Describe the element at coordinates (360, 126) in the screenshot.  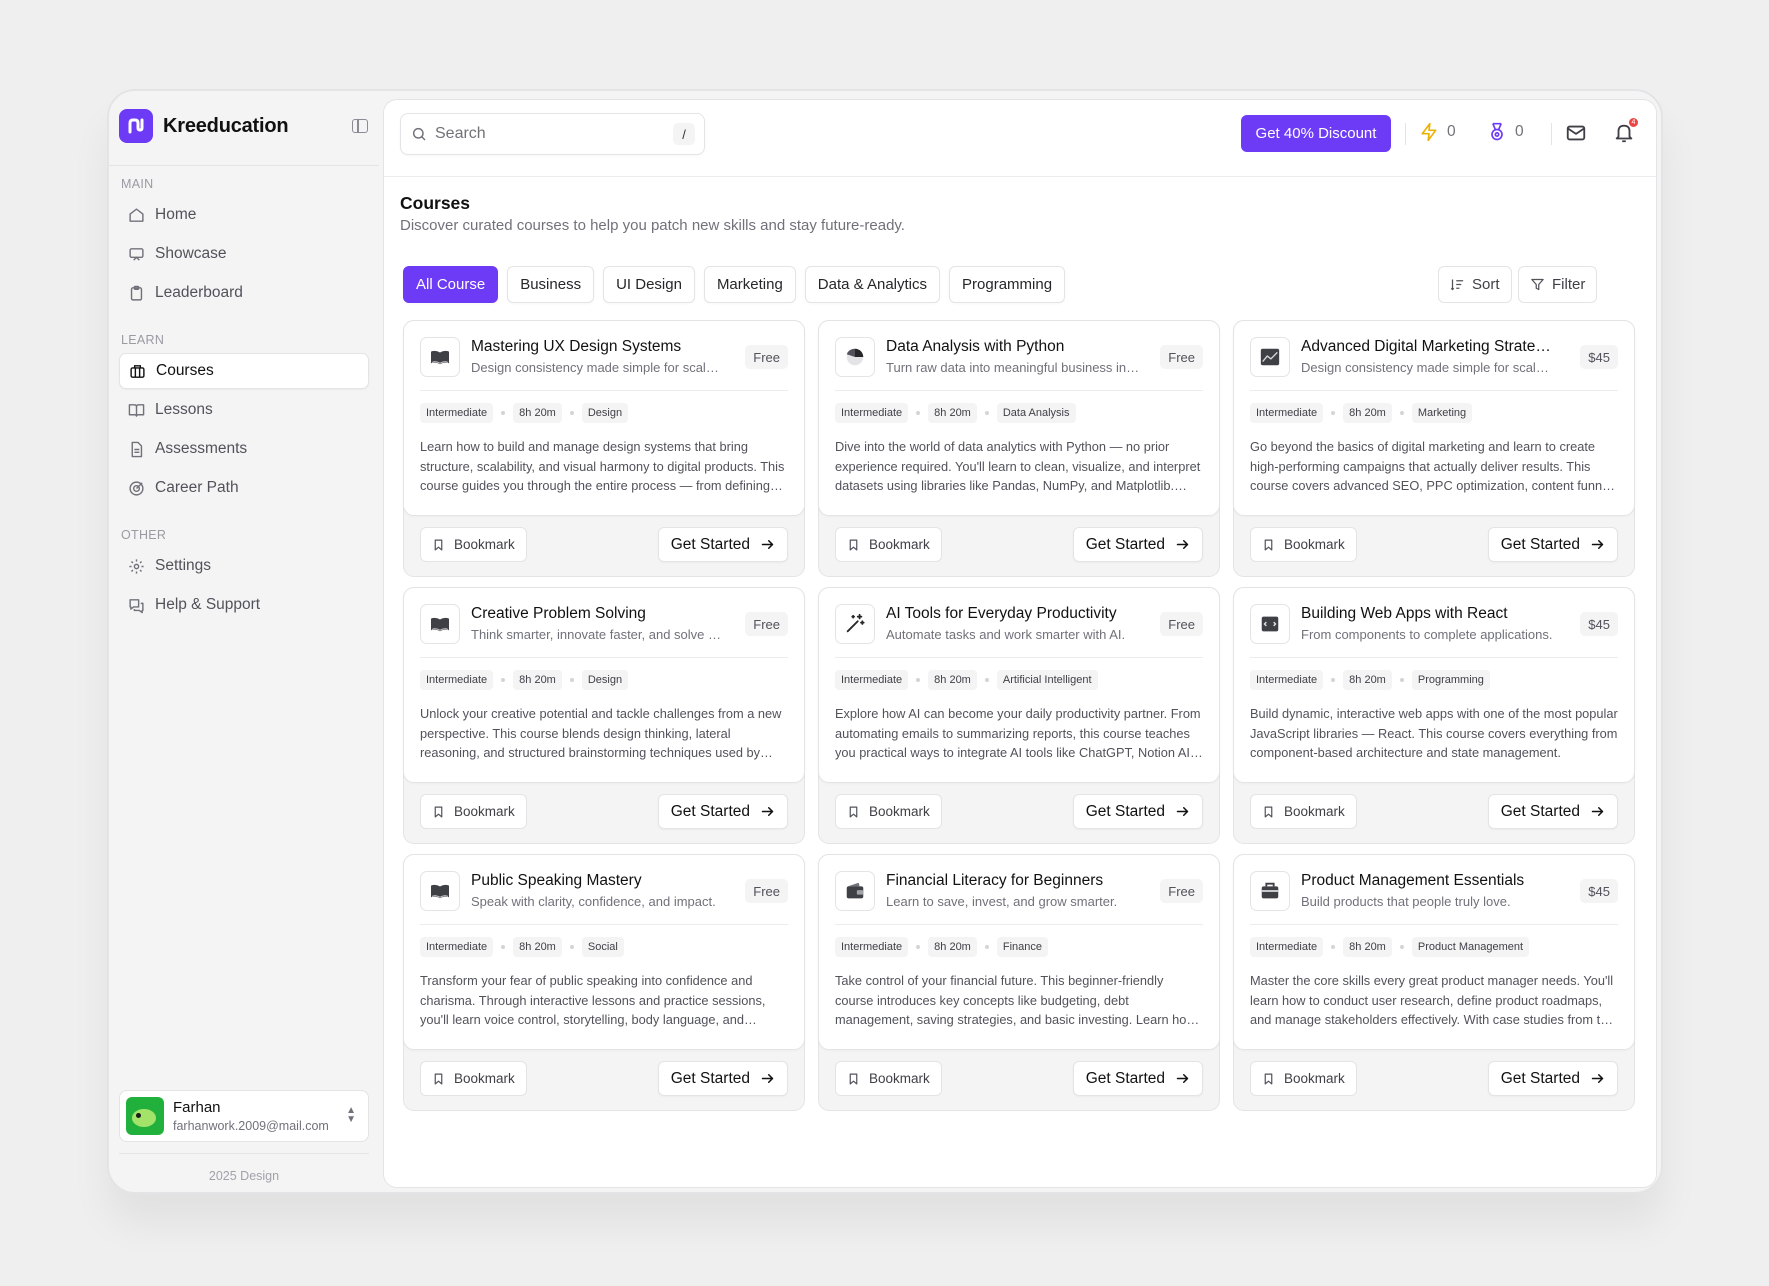
I see `sidebar-collapse-icon` at that location.